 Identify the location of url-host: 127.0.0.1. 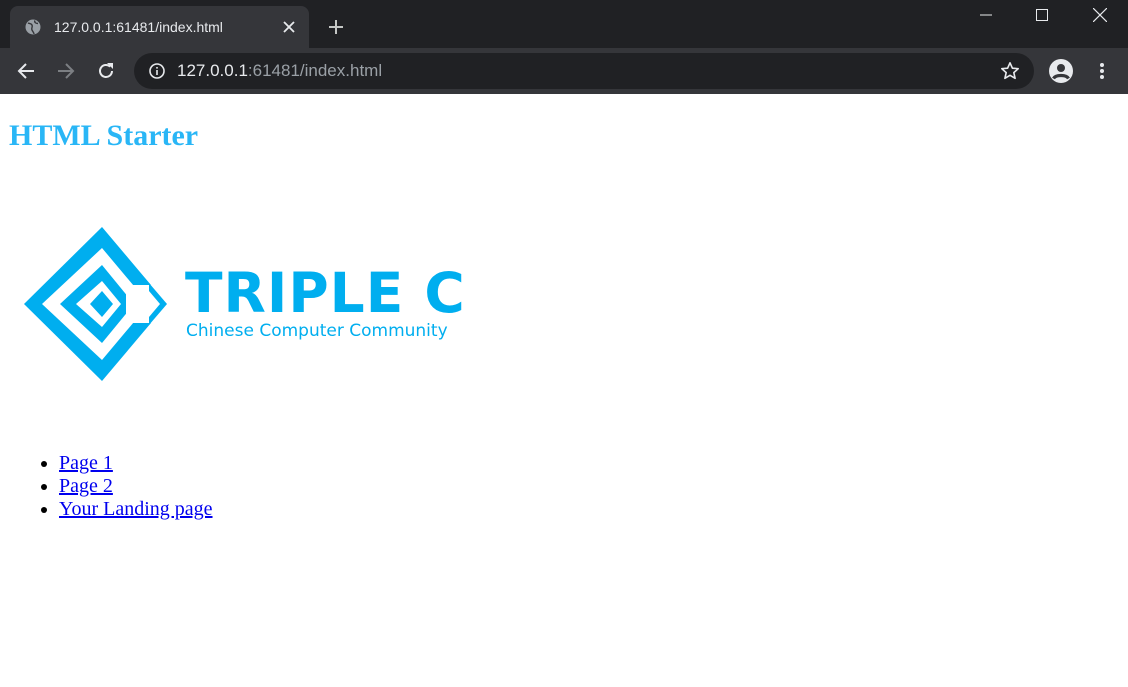
(212, 70).